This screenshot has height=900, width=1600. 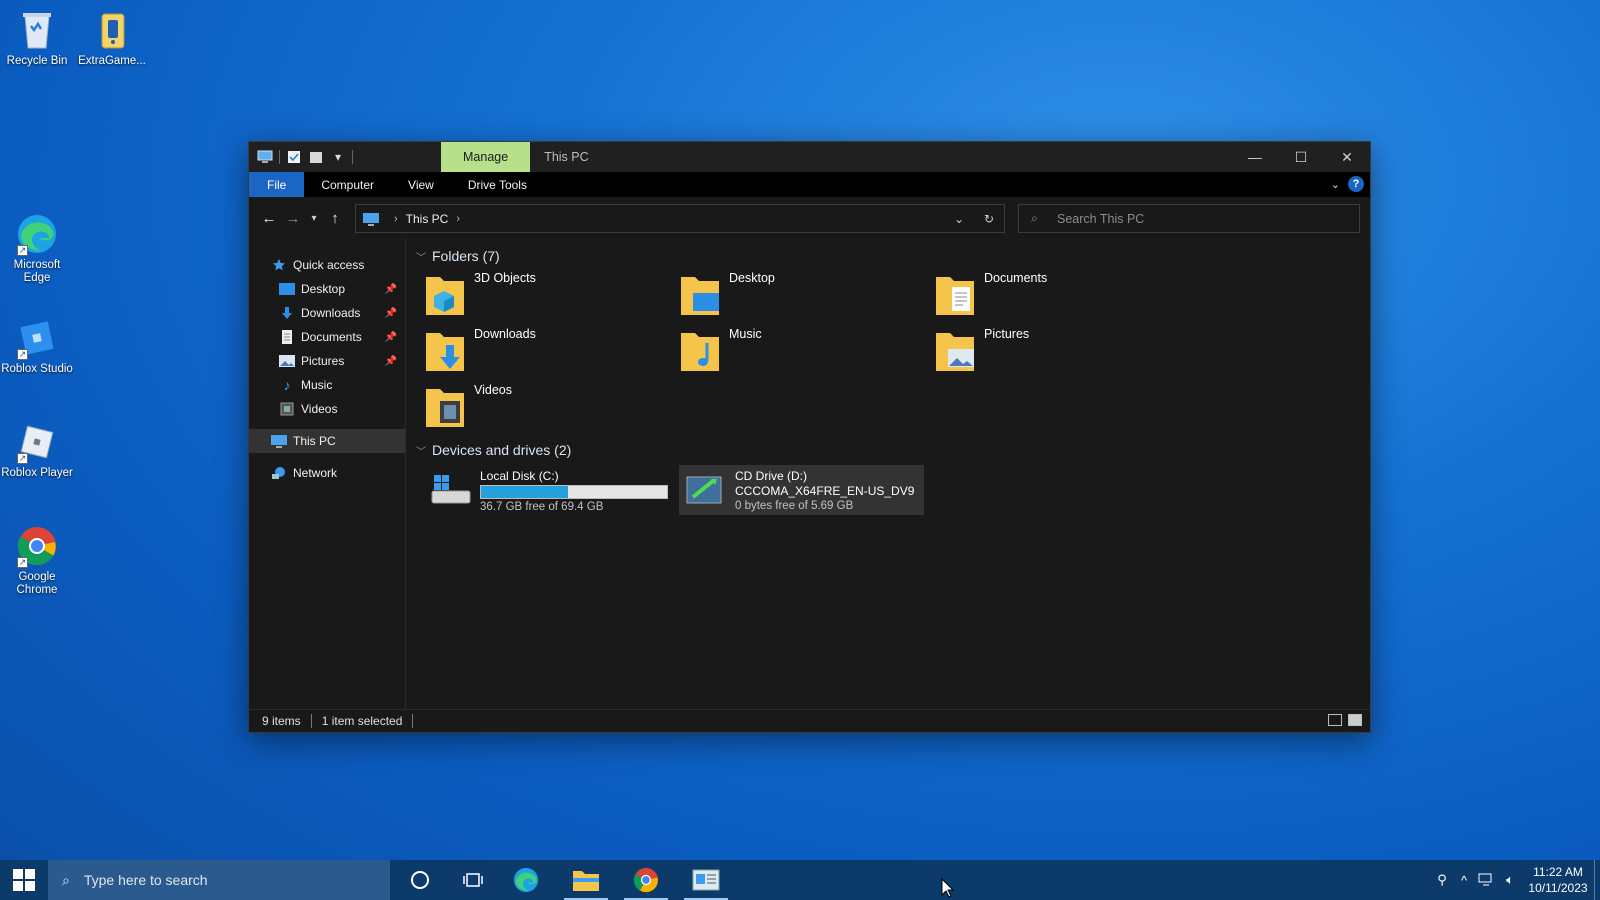 I want to click on file-explorer-icon, so click(x=586, y=881).